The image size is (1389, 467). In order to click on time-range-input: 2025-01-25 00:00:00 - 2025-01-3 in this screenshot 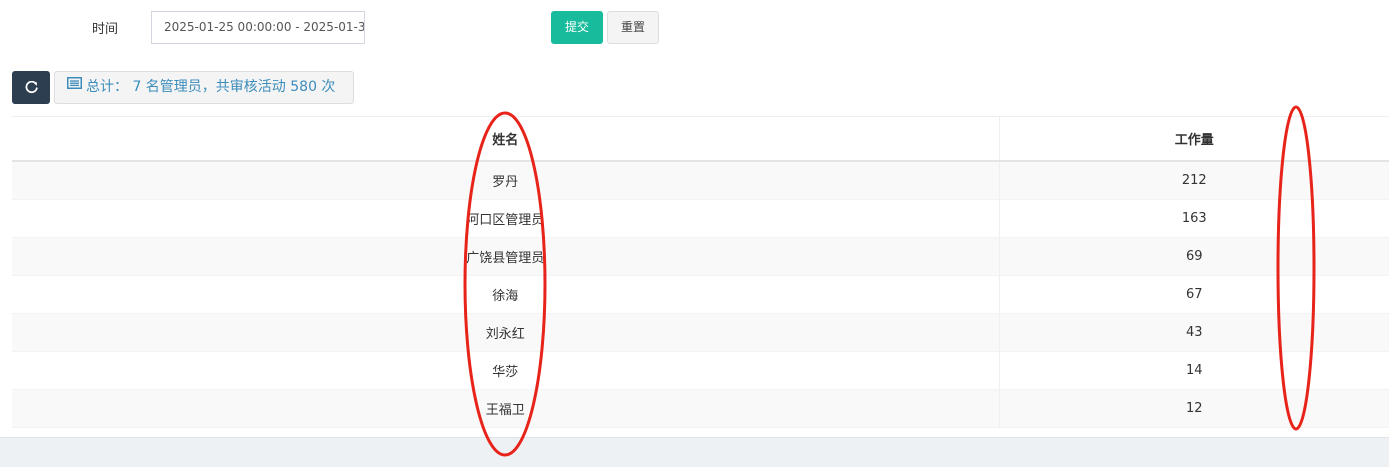, I will do `click(258, 27)`.